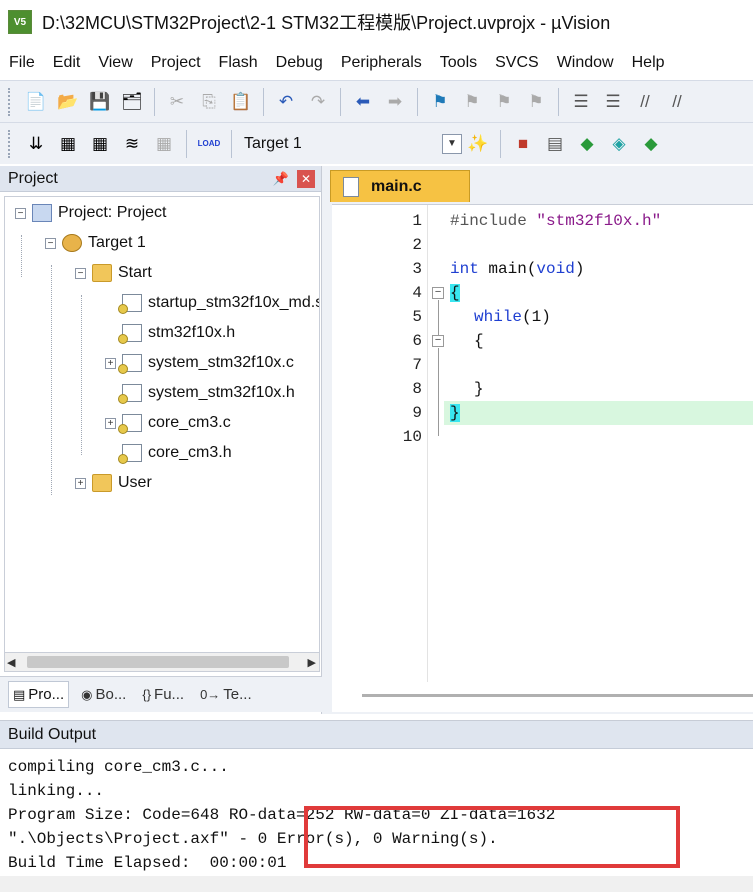 This screenshot has height=892, width=753. I want to click on build-toolbar: ⇊ ▦ ▦ ≋ ▦ LOAD Target 1 ▼ ✨ ■ ▤ ◆ ◈ ◆, so click(376, 143).